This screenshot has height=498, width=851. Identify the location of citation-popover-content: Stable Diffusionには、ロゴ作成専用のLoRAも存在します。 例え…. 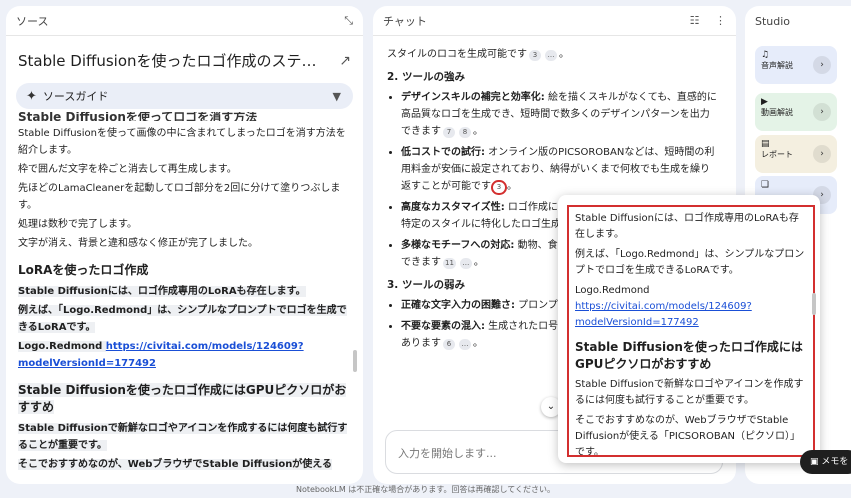
(691, 331).